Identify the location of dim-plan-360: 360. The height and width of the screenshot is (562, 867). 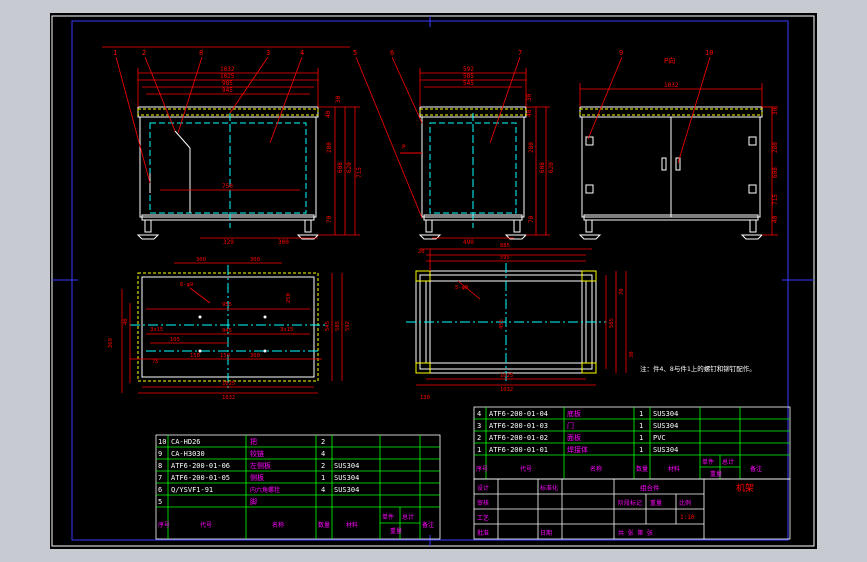
(255, 356).